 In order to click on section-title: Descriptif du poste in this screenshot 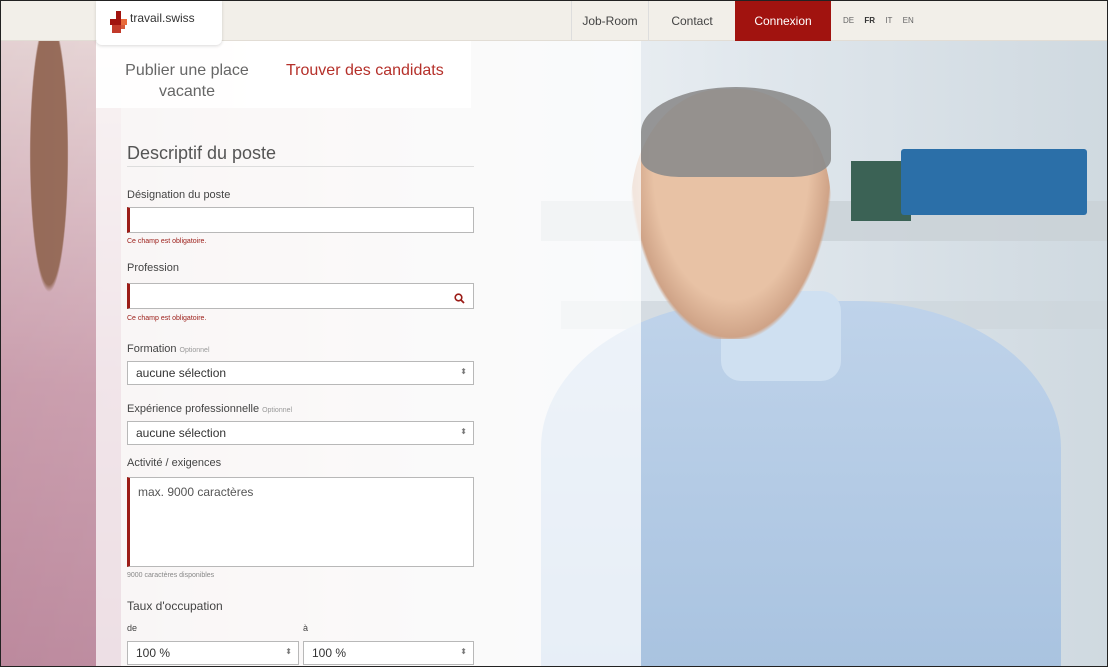, I will do `click(202, 153)`.